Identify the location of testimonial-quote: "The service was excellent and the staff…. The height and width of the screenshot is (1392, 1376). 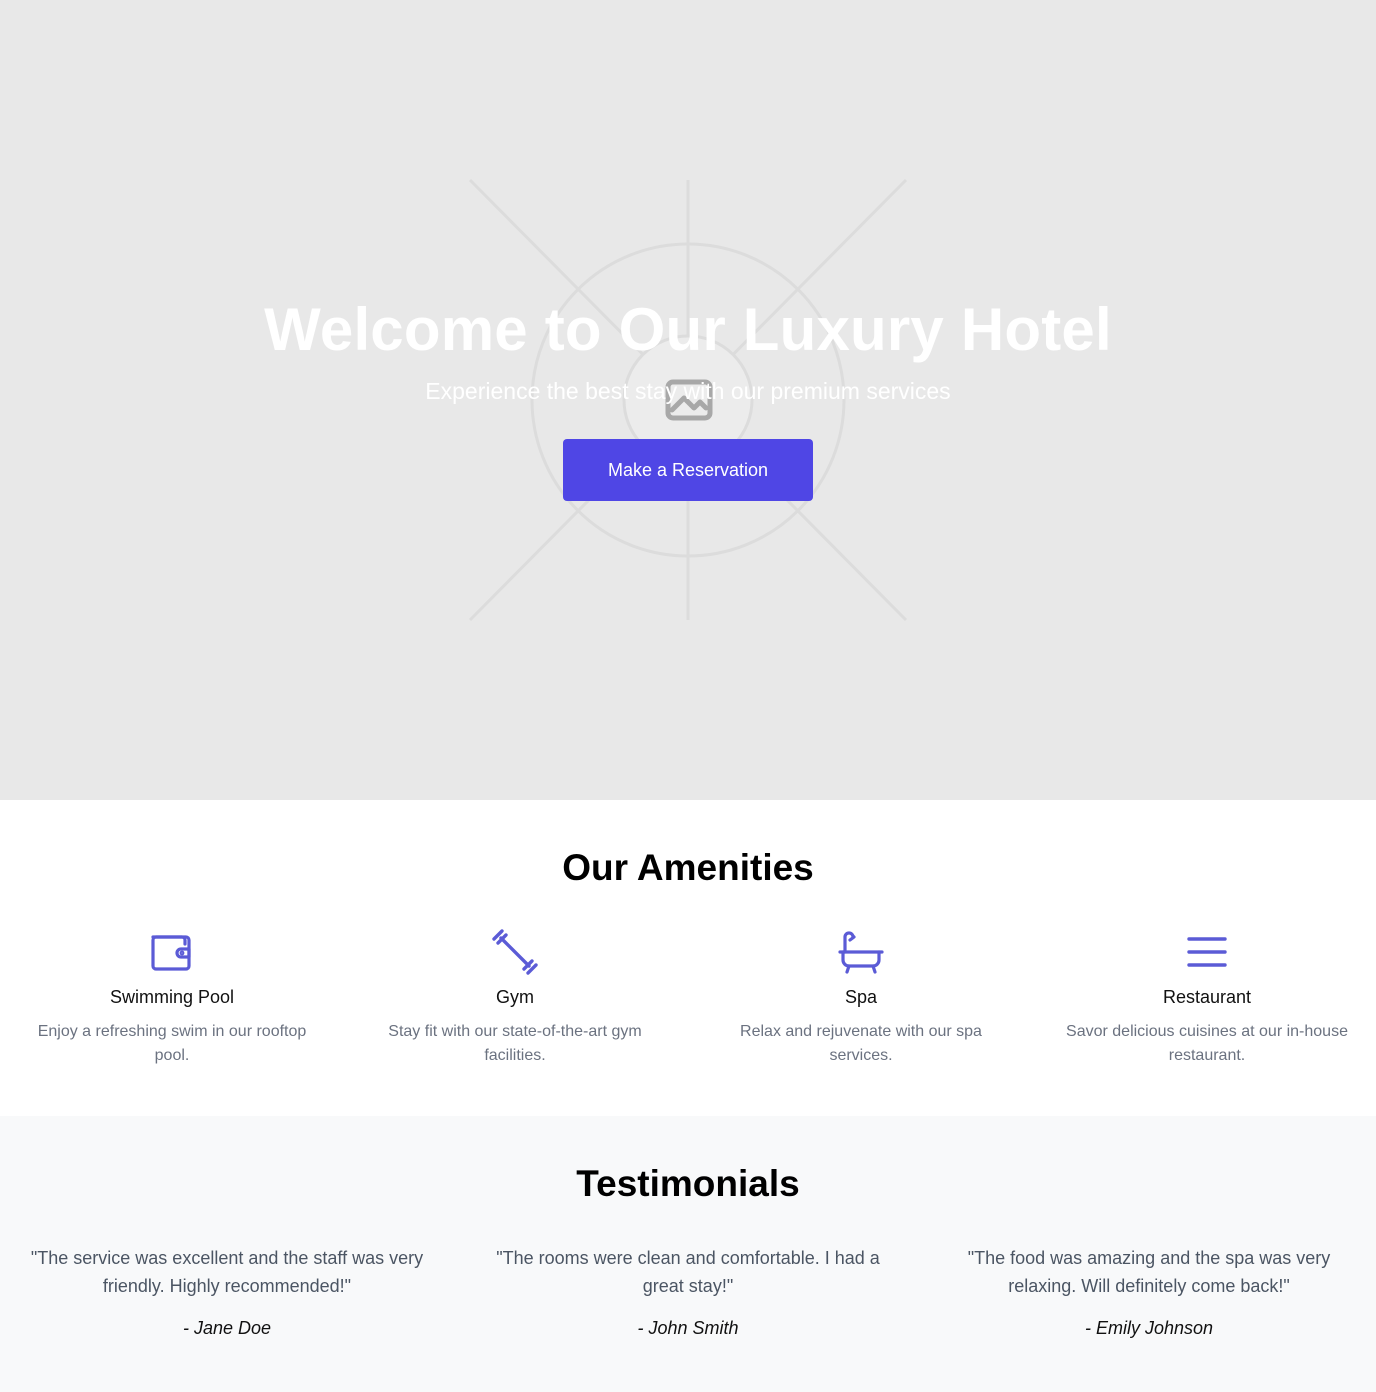
(227, 1272).